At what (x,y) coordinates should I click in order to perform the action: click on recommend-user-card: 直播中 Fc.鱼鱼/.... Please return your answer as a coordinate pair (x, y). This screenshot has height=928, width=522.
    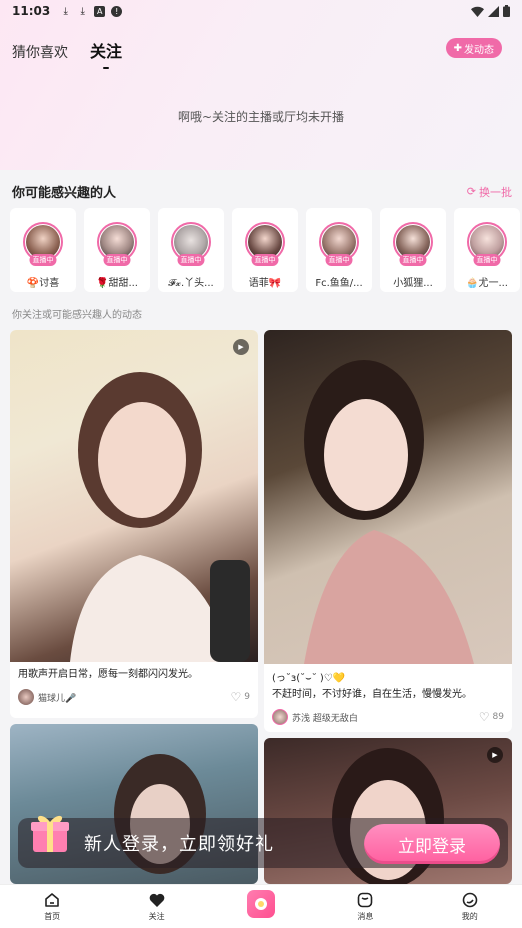
    Looking at the image, I should click on (339, 250).